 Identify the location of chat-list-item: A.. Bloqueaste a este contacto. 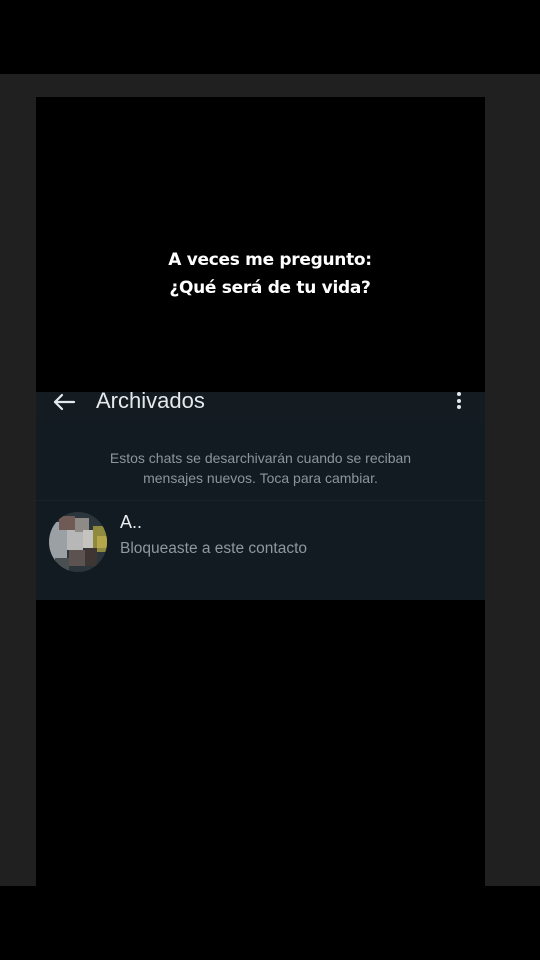
(260, 544).